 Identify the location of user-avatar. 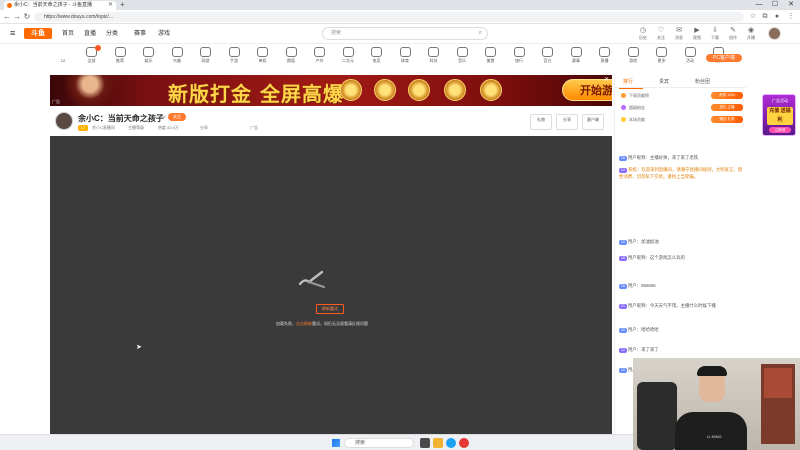
(774, 33).